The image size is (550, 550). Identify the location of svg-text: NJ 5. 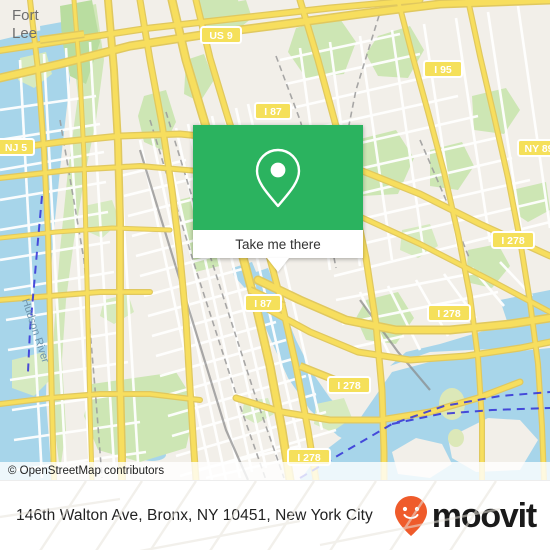
(16, 148).